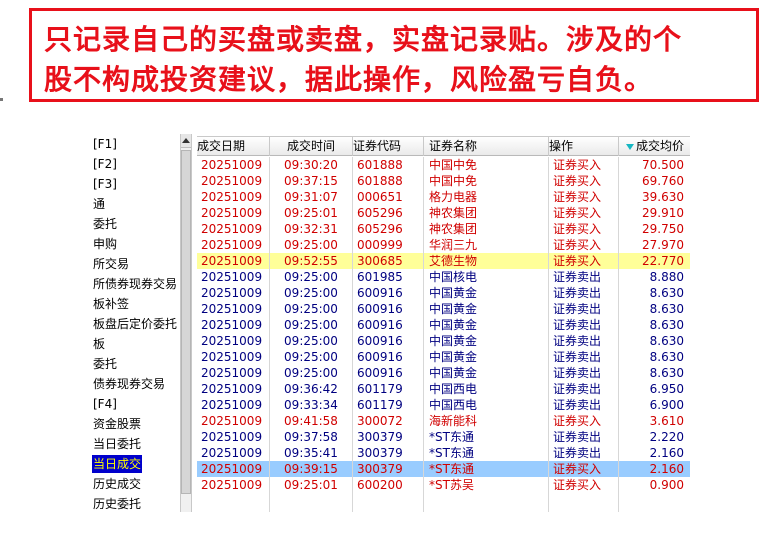  What do you see at coordinates (443, 405) in the screenshot?
I see `table-row: 20251009 09:33:34 601179 中国西电 证券卖出 6.900` at bounding box center [443, 405].